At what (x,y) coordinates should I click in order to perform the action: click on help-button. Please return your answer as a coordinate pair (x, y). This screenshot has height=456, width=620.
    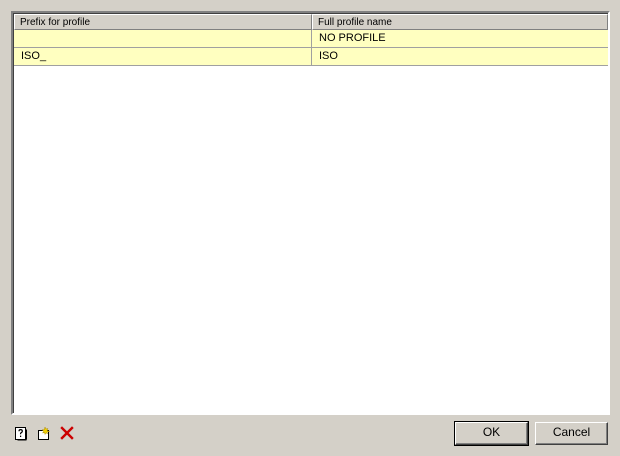
    Looking at the image, I should click on (21, 433).